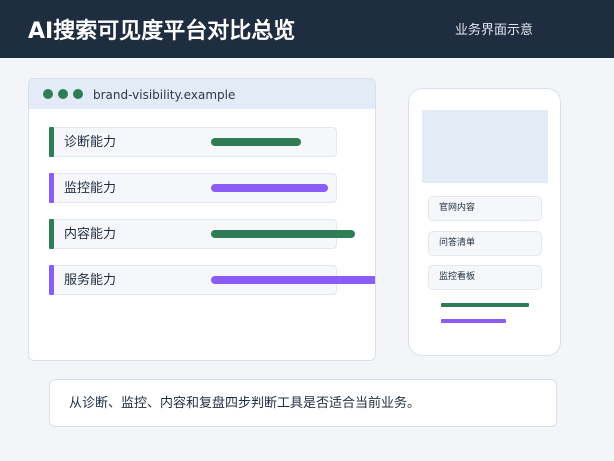  I want to click on summary-note-text: 从诊断、监控、内容和复盘四步判断工具是否适合当前业务。, so click(245, 403).